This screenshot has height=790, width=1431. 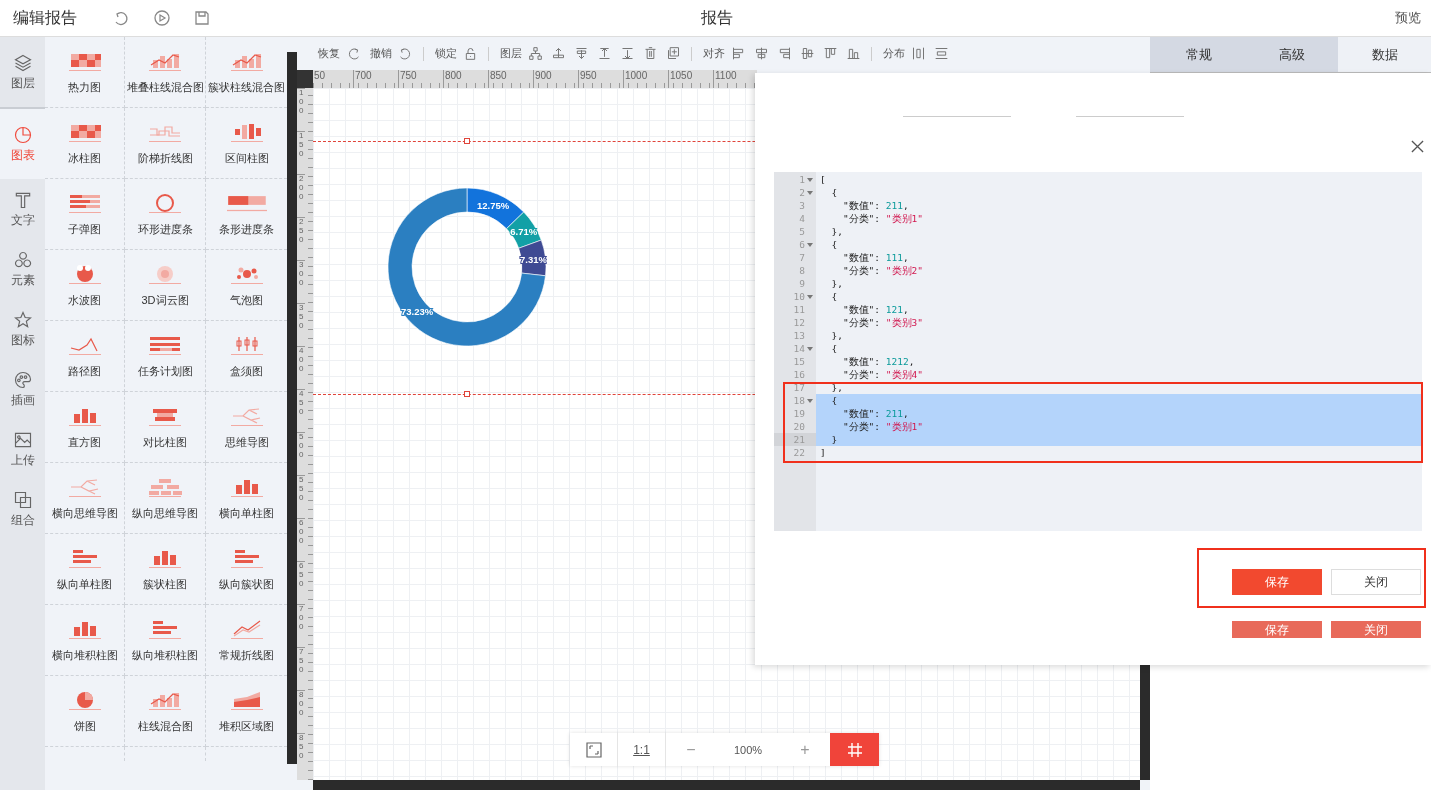 What do you see at coordinates (878, 361) in the screenshot?
I see `code-line: "数值": 1212,` at bounding box center [878, 361].